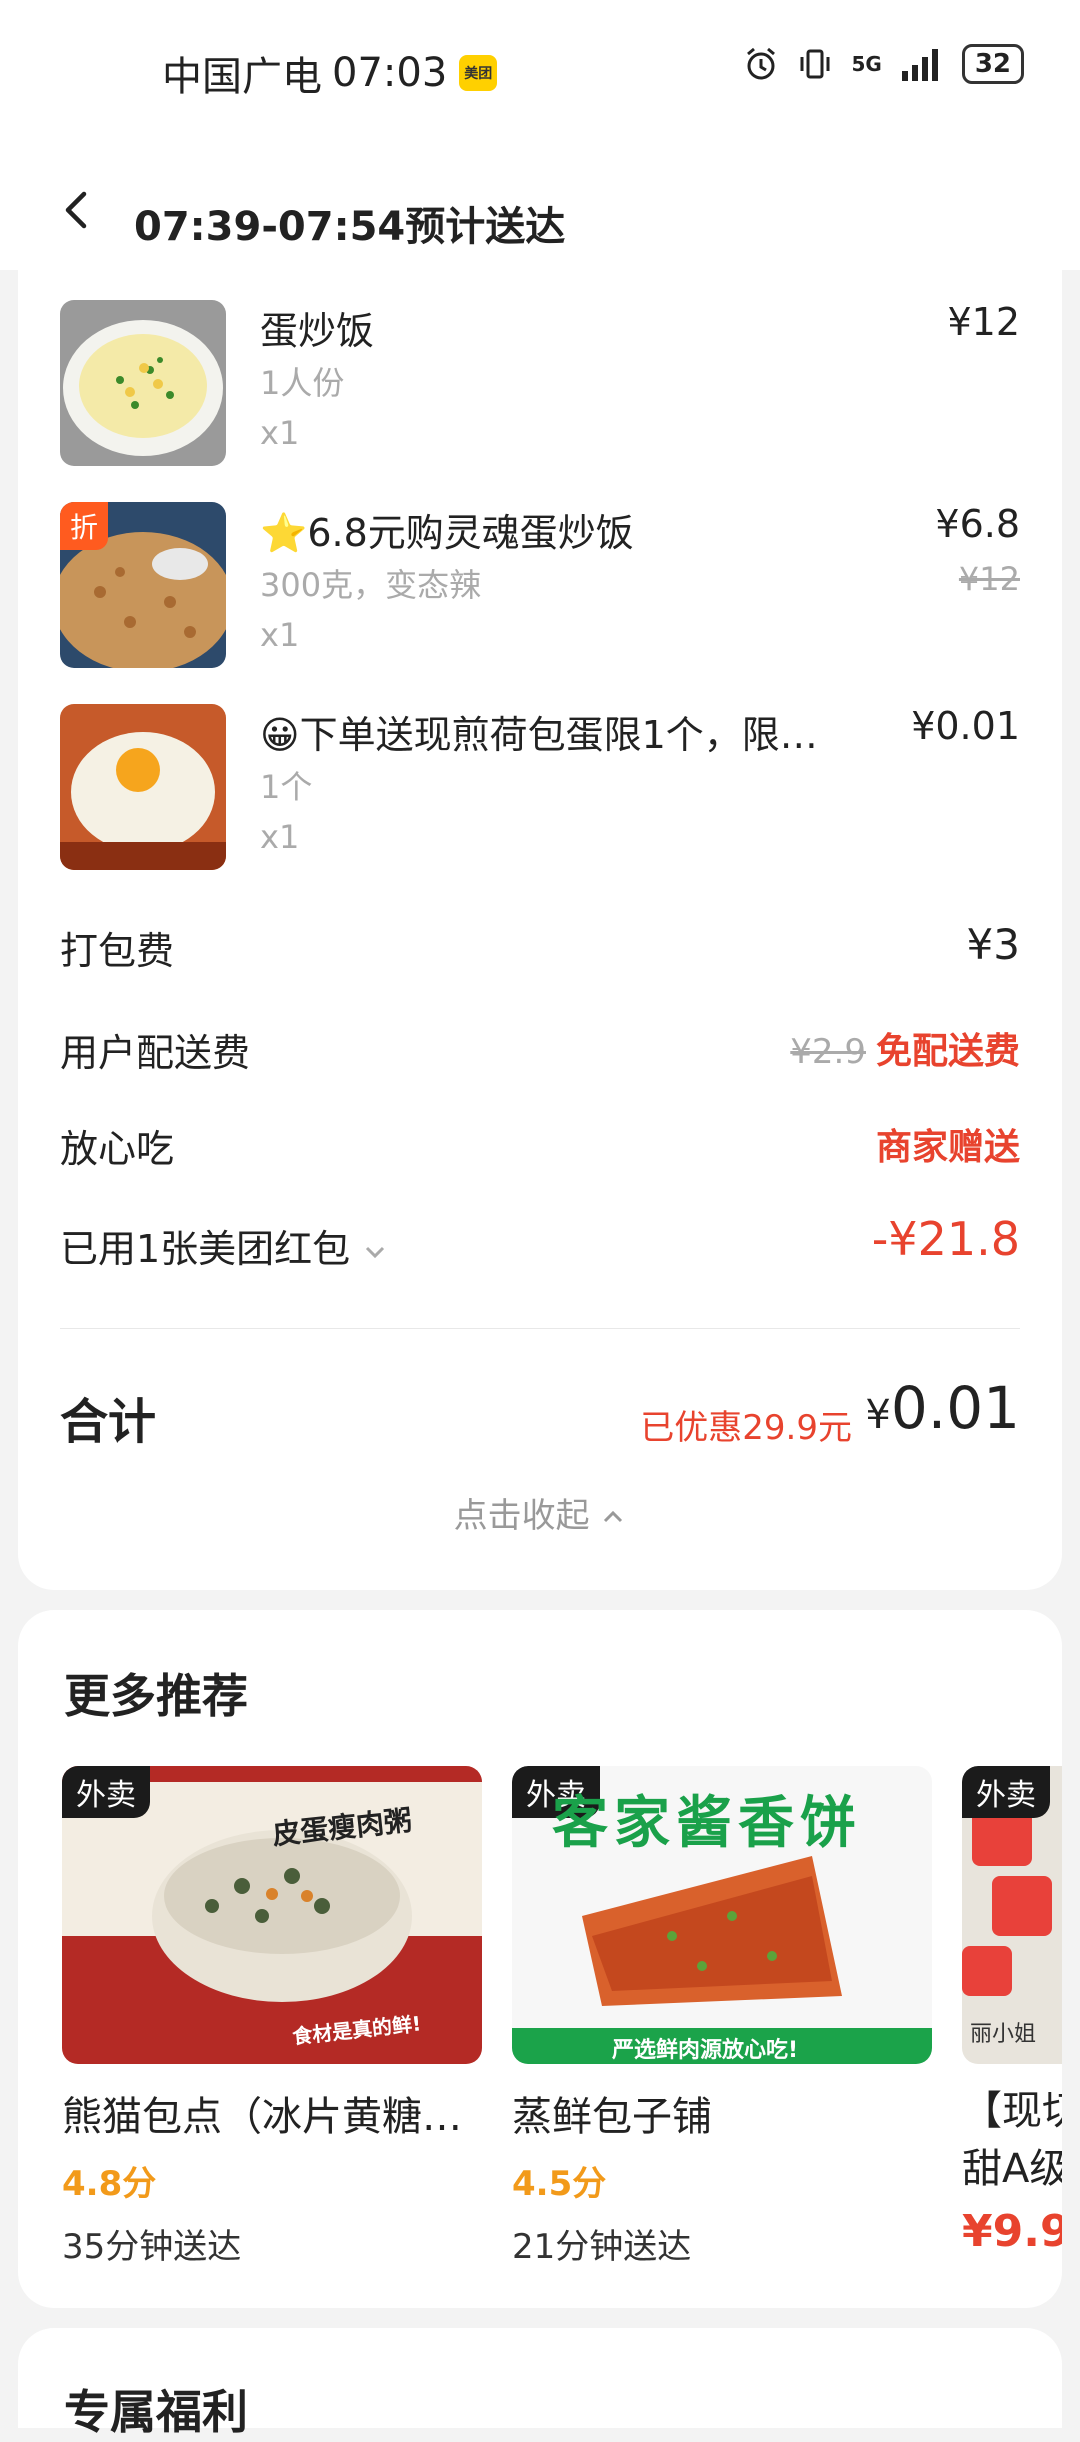  I want to click on delivery-time: 21分钟送达, so click(602, 2247).